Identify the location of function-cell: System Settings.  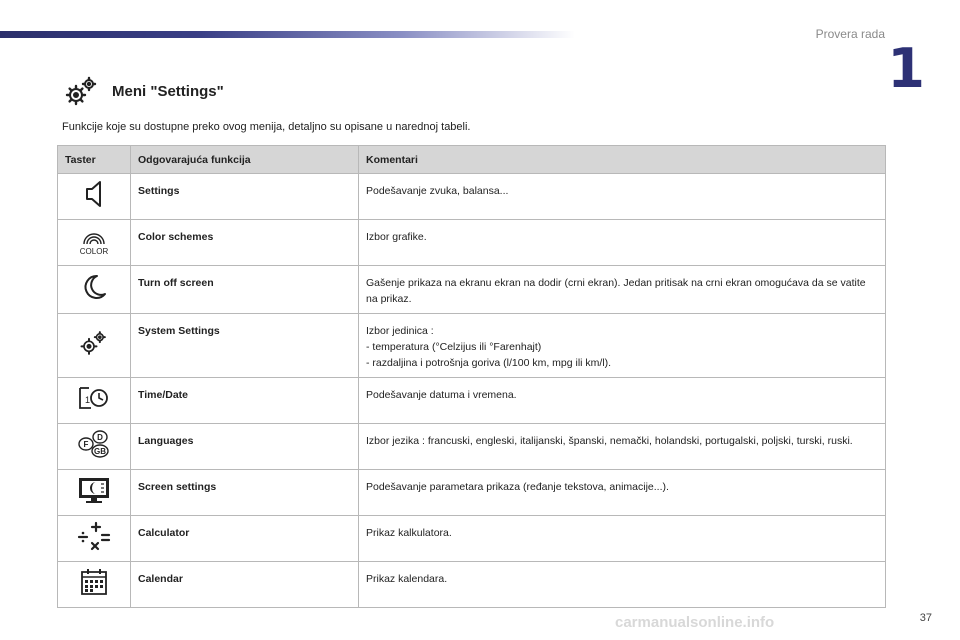
(244, 345).